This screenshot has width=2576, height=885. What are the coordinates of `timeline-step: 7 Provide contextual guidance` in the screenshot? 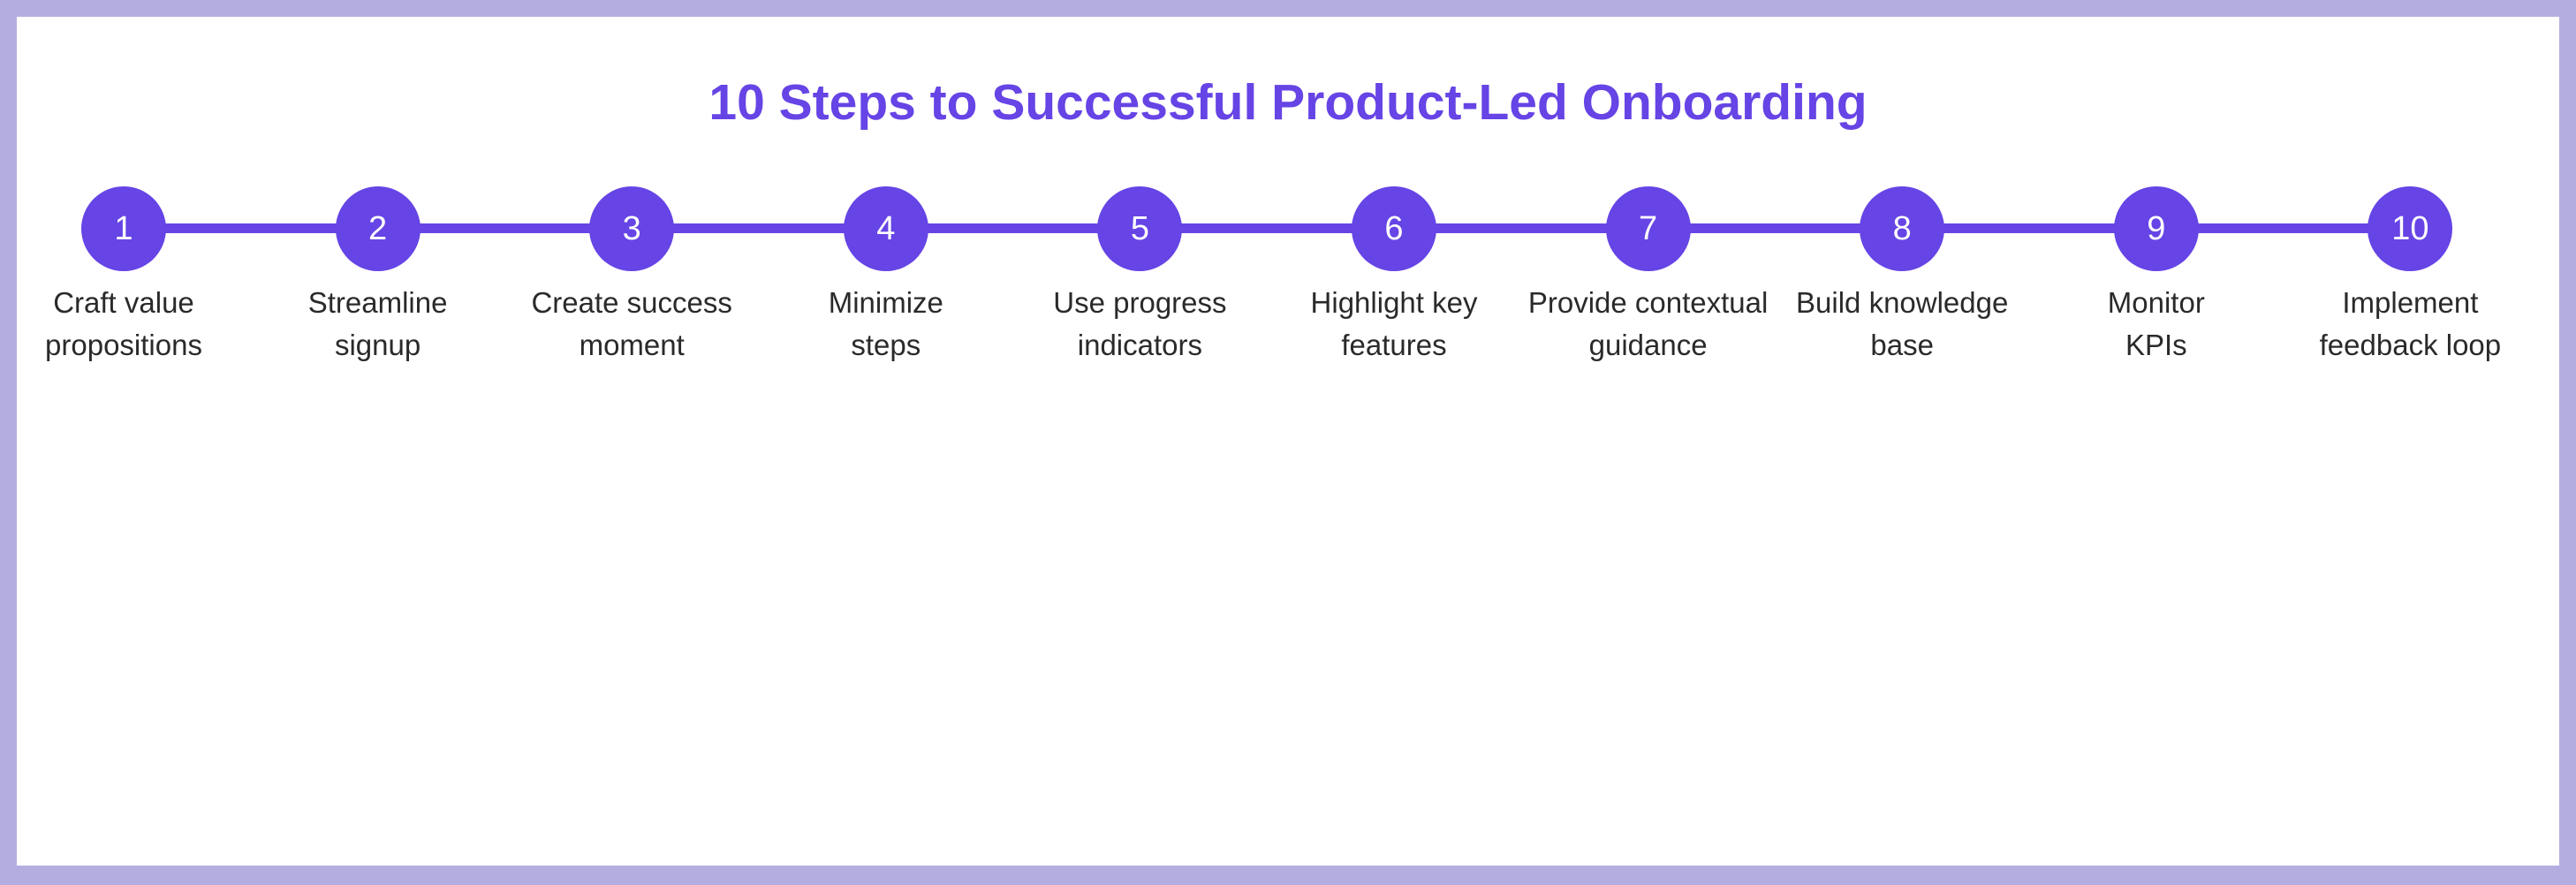 It's located at (1649, 276).